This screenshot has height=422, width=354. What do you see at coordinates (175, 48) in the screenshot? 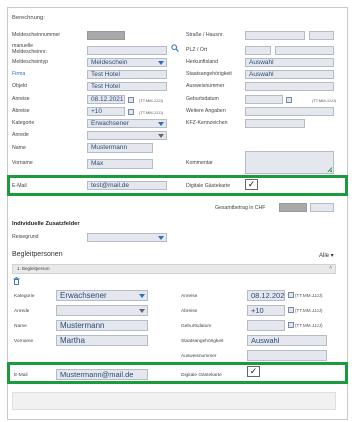
I see `search-icon` at bounding box center [175, 48].